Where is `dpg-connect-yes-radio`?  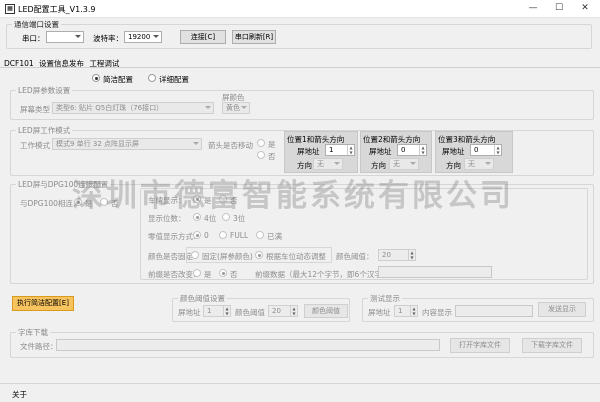
dpg-connect-yes-radio is located at coordinates (78, 202).